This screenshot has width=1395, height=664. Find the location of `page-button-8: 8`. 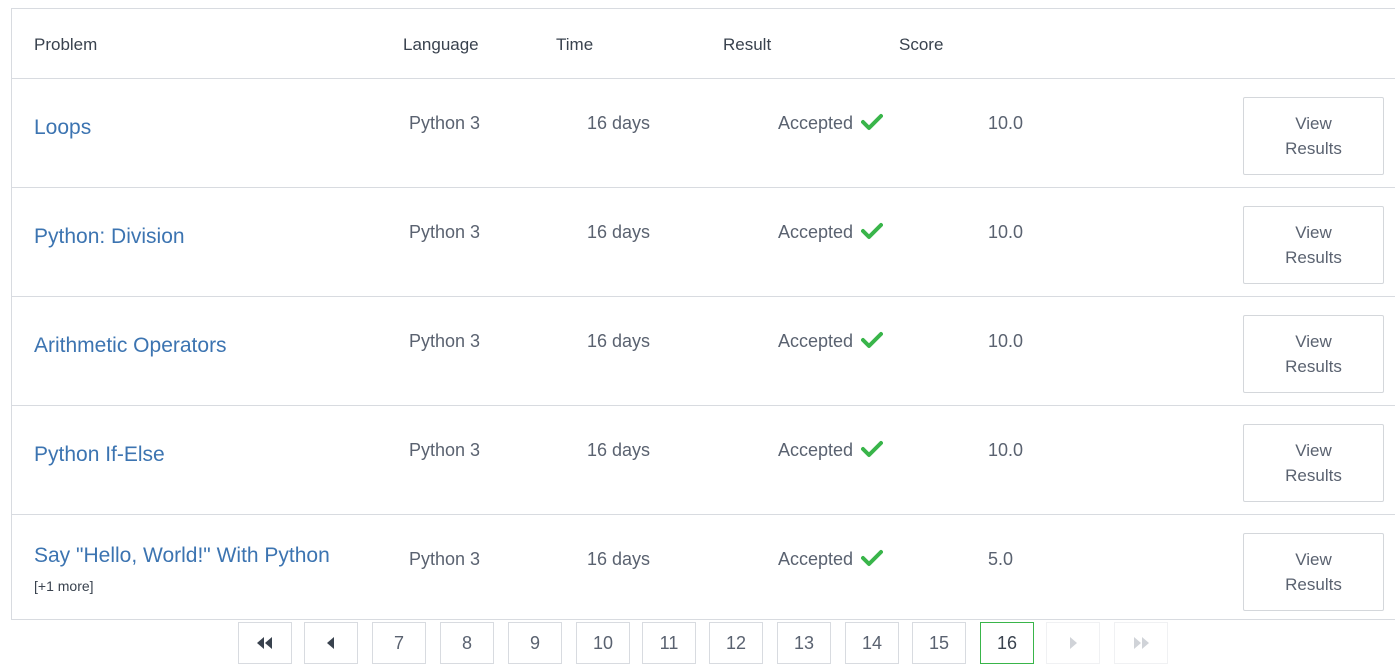

page-button-8: 8 is located at coordinates (467, 643).